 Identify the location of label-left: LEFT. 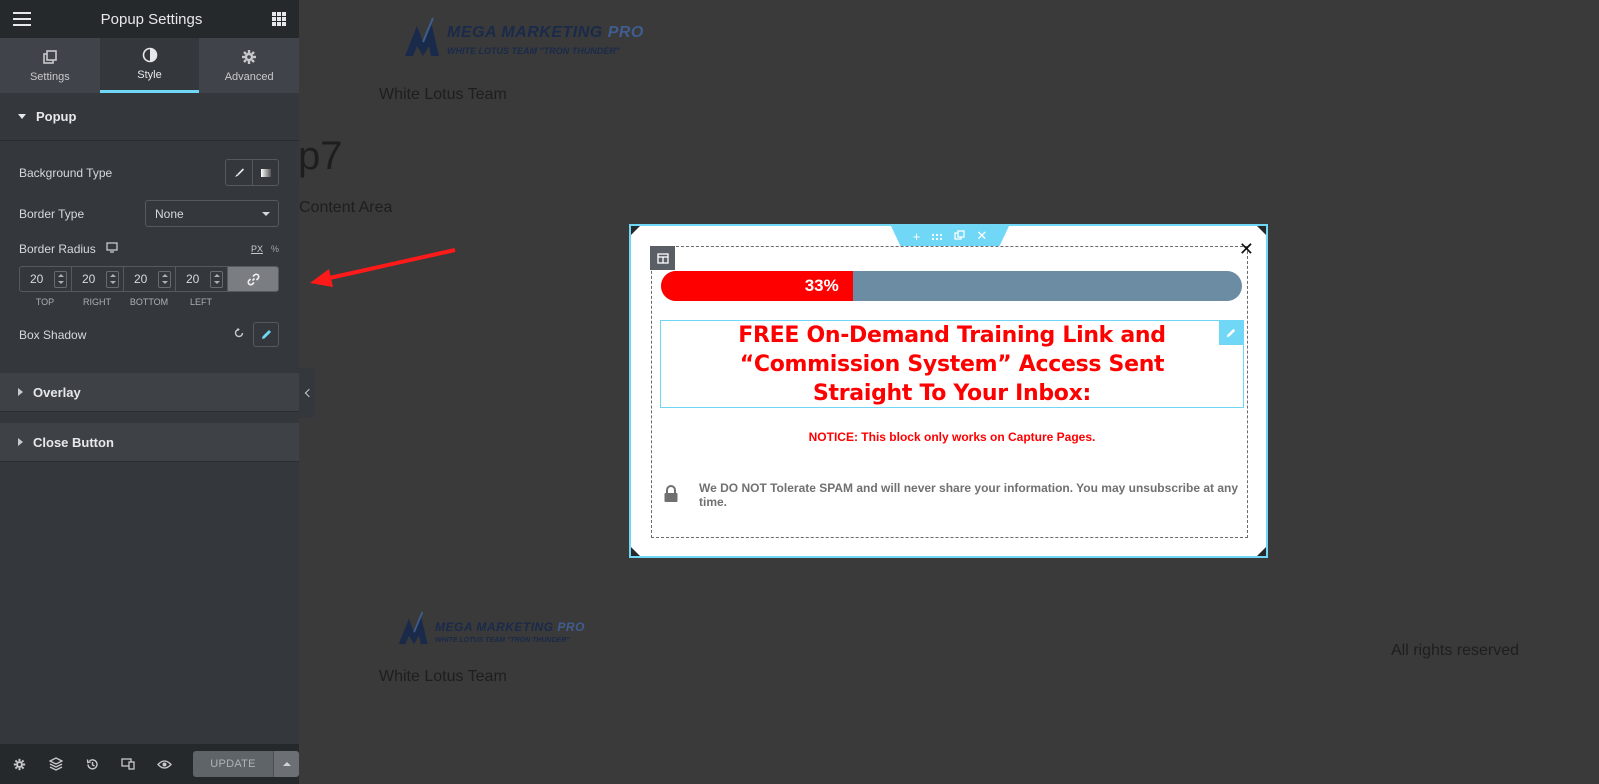
(200, 302).